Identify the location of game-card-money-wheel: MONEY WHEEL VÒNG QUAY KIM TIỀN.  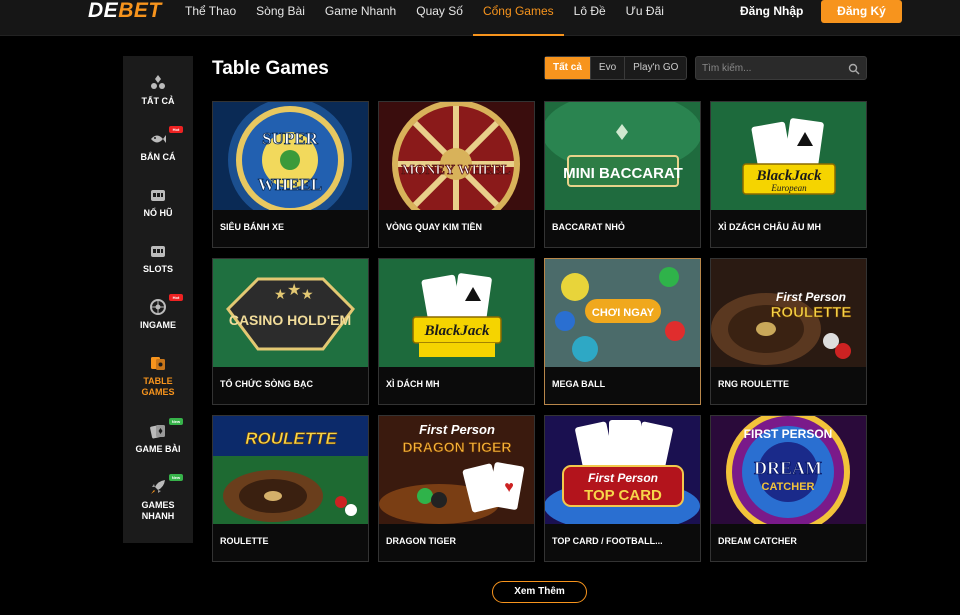
(456, 174).